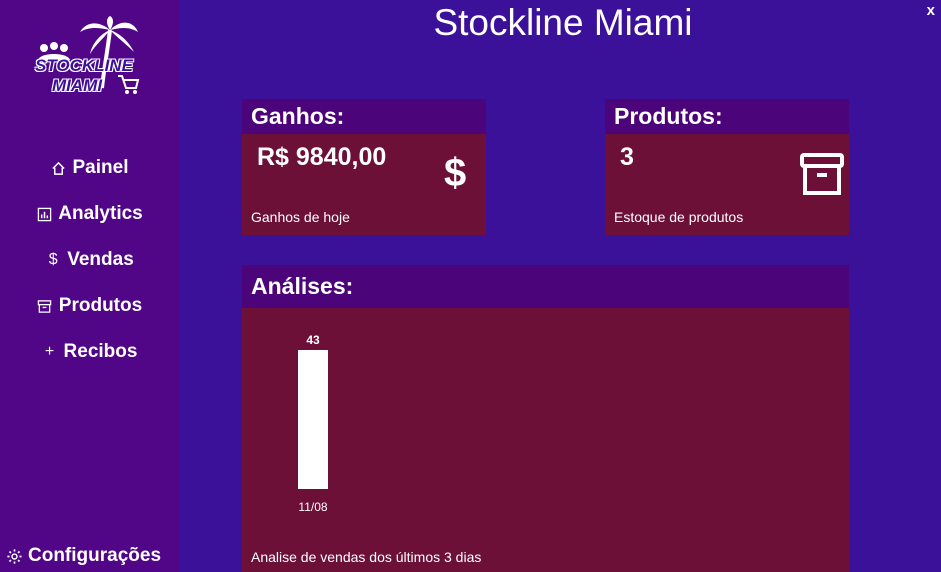 This screenshot has height=572, width=941. I want to click on products-card: Produtos: 3 Estoque de produtos, so click(727, 167).